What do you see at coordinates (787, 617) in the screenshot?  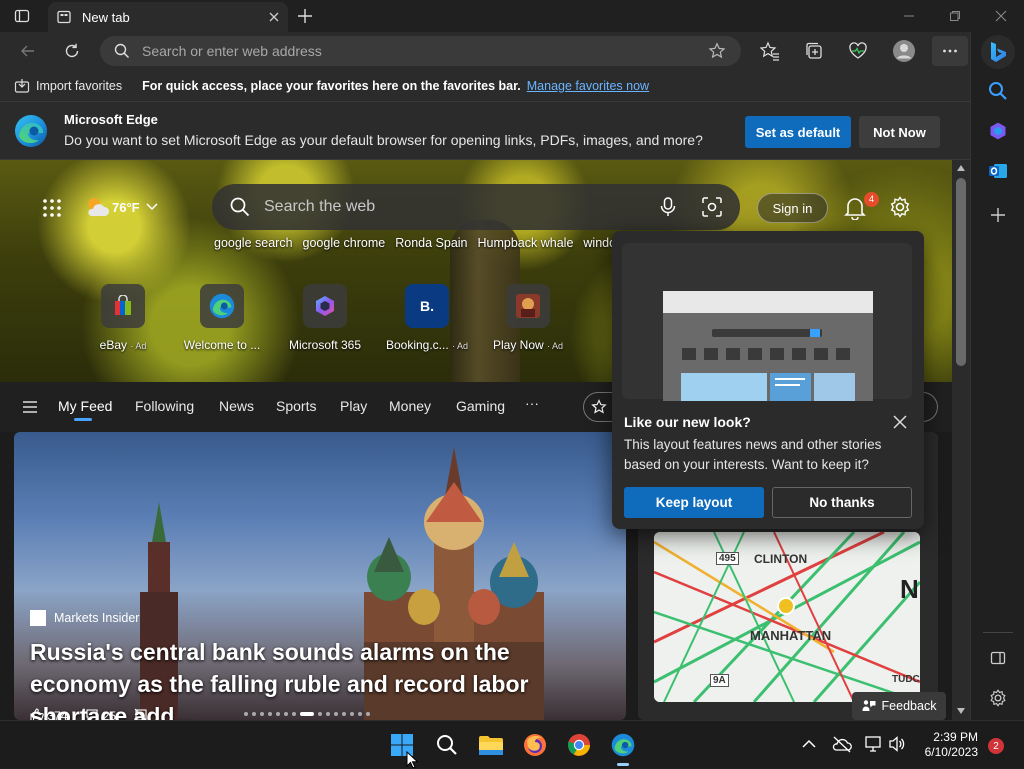 I see `traffic-map: CLINTON MANHATTAN 495 9A N TUDC` at bounding box center [787, 617].